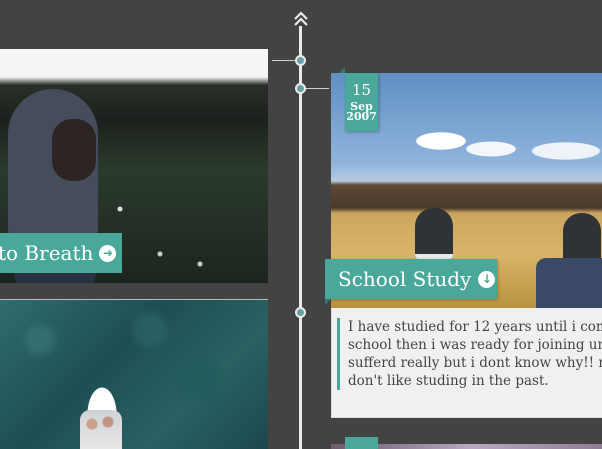 The height and width of the screenshot is (449, 602). Describe the element at coordinates (108, 253) in the screenshot. I see `arrow-right-circle-icon: ➜` at that location.